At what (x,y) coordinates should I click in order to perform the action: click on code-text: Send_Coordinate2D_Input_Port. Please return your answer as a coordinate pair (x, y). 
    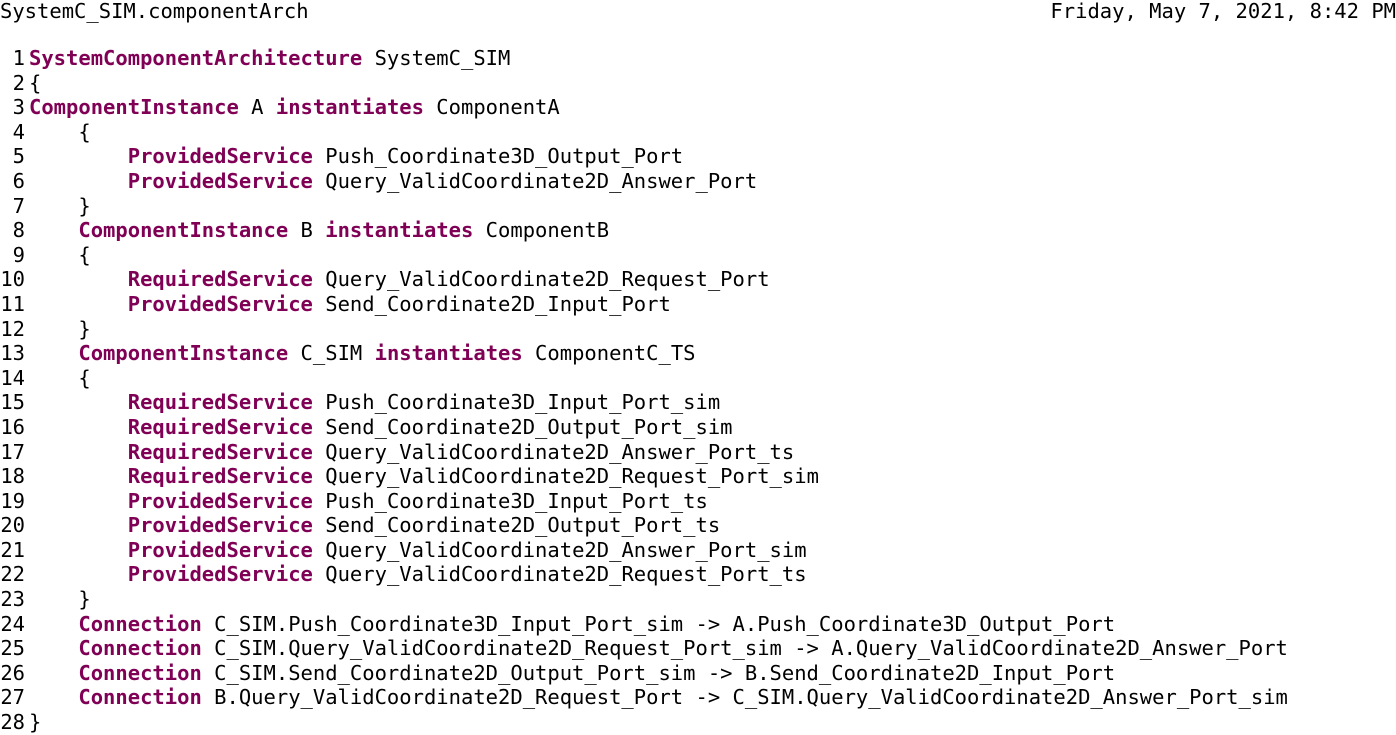
    Looking at the image, I should click on (491, 303).